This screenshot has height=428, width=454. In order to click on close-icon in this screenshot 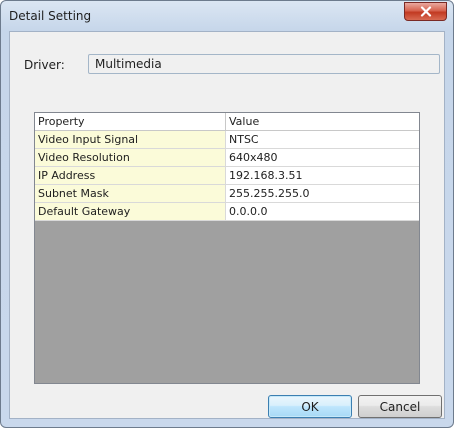, I will do `click(425, 11)`.